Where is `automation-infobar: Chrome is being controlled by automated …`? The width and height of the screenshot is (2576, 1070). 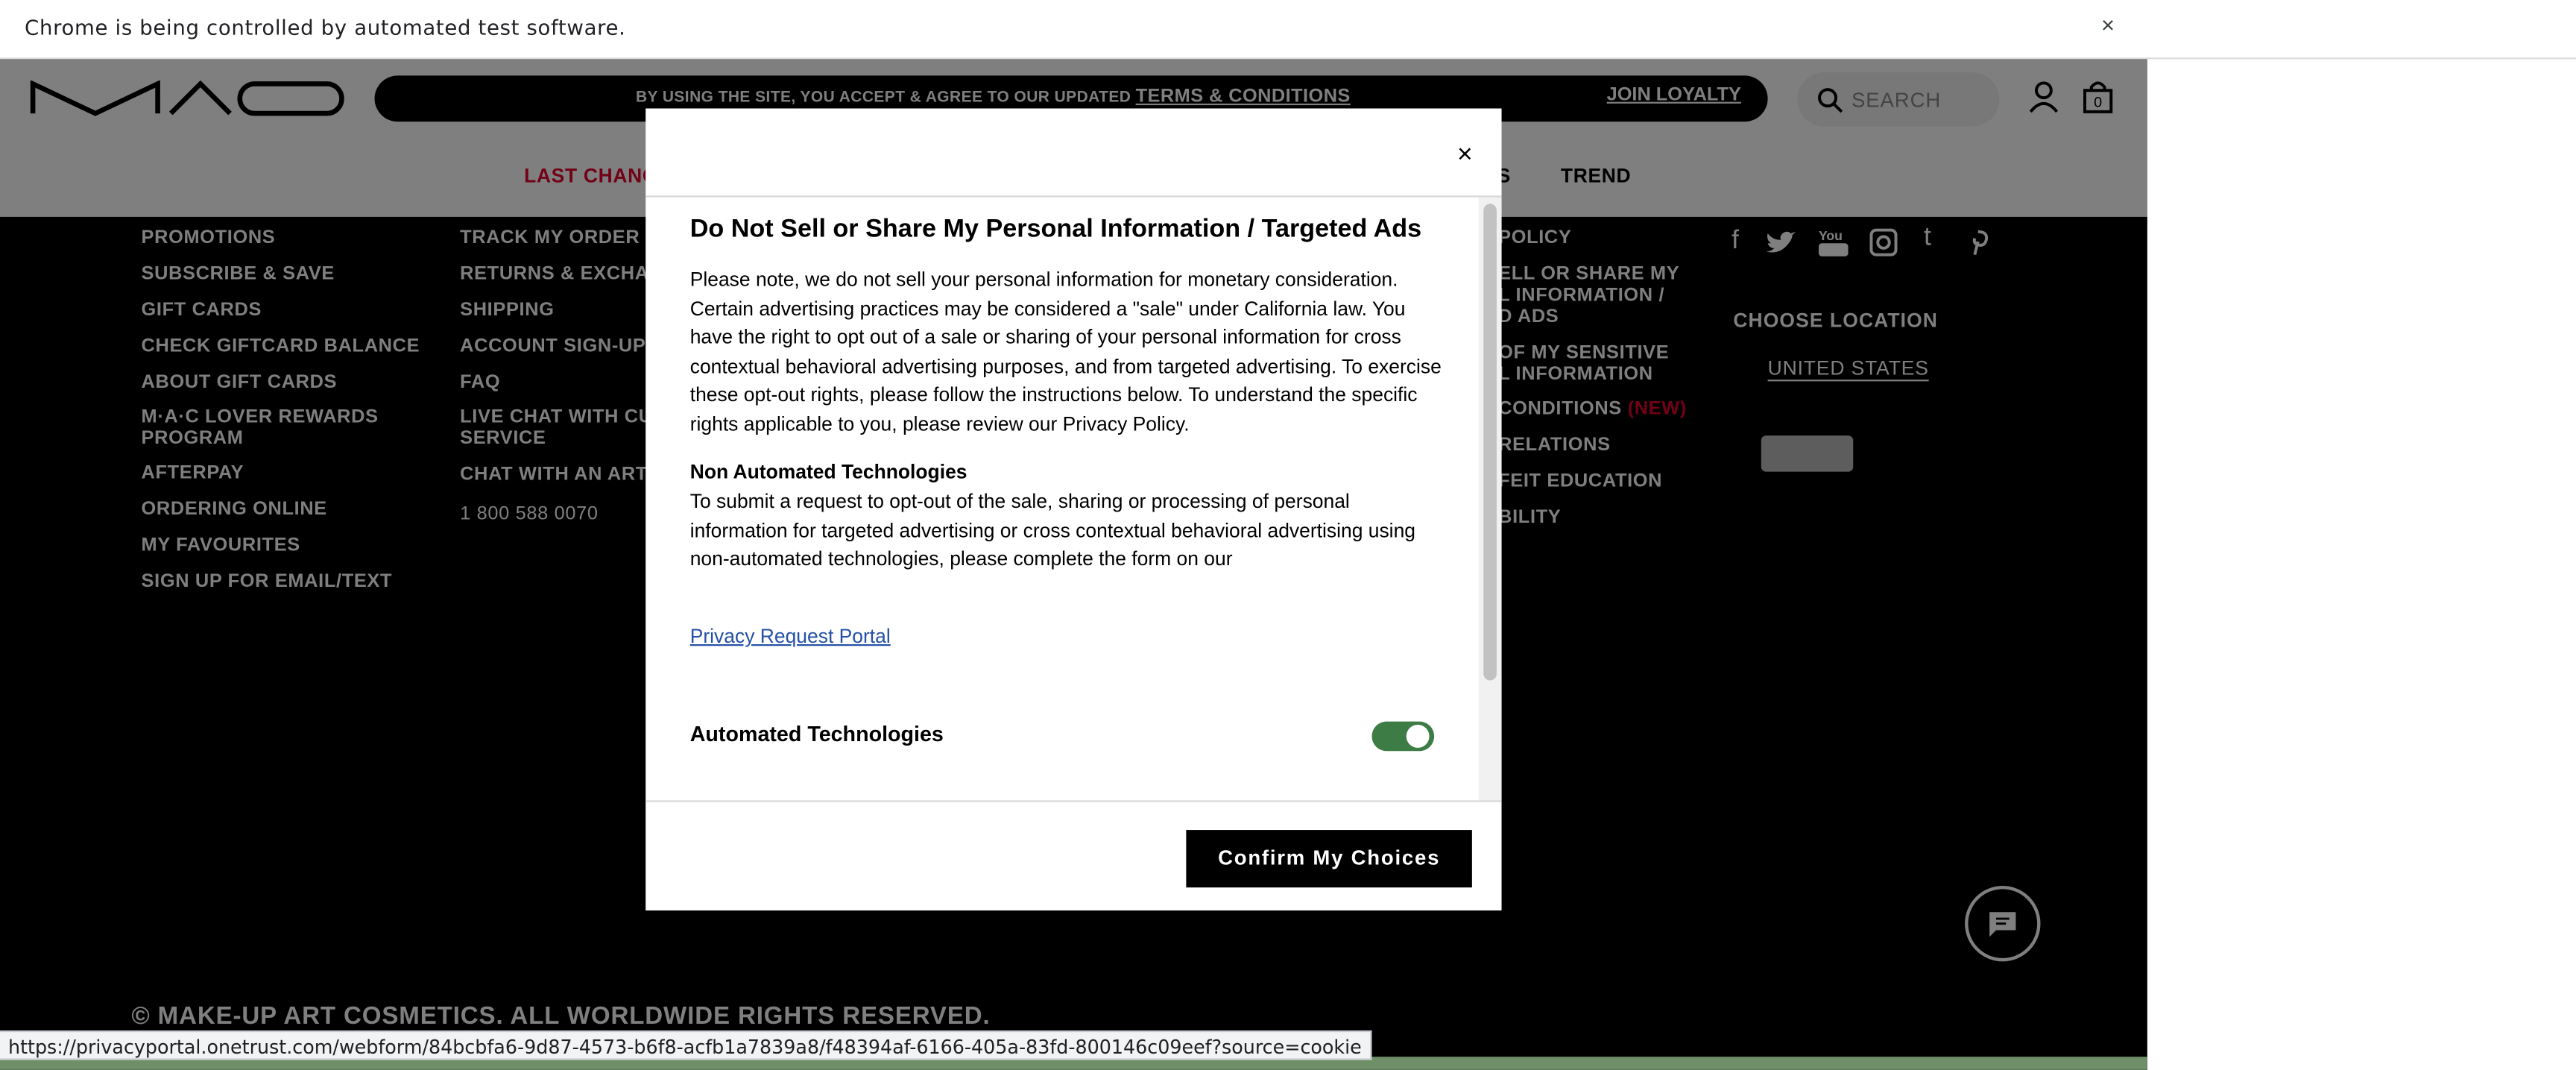 automation-infobar: Chrome is being controlled by automated … is located at coordinates (1288, 30).